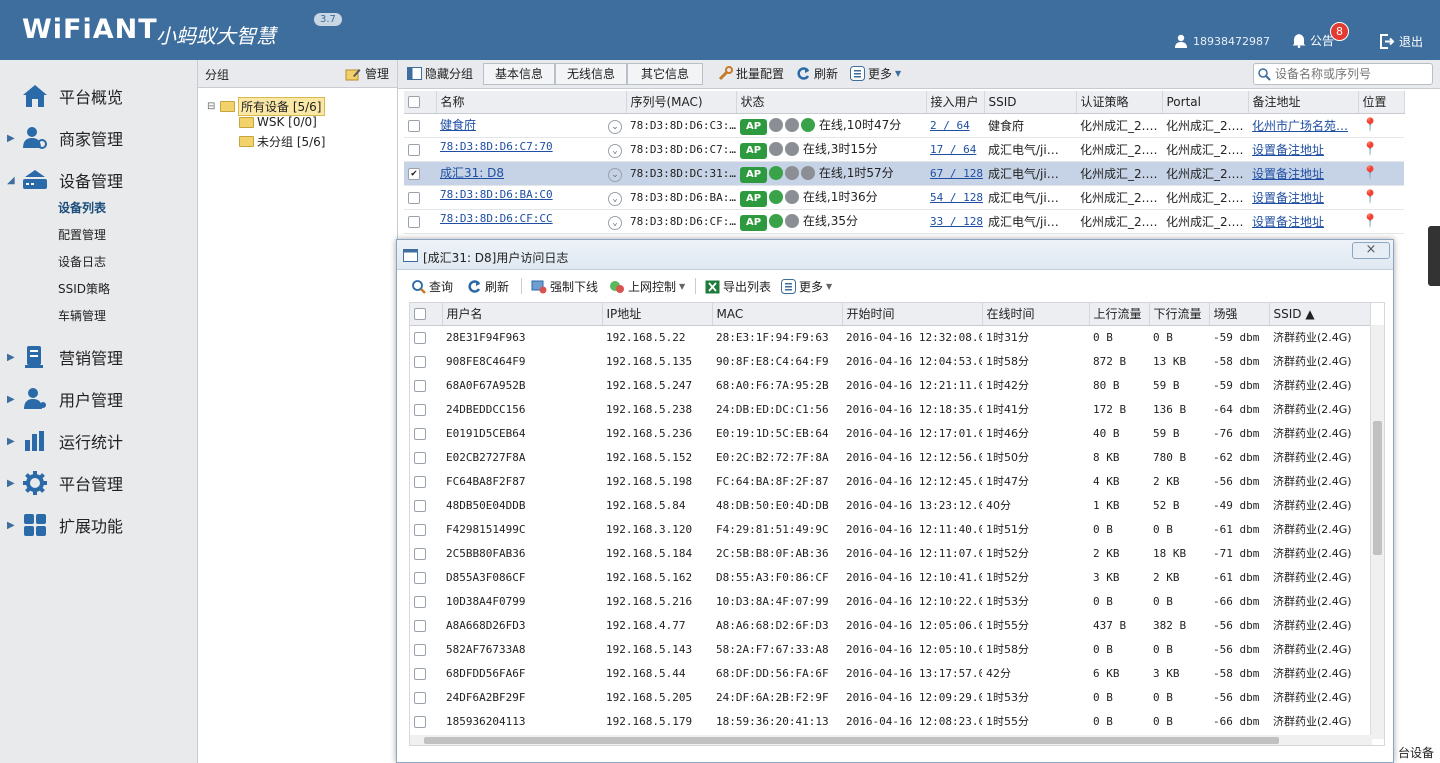 The image size is (1440, 763). What do you see at coordinates (955, 102) in the screenshot?
I see `col-users: 接入用户` at bounding box center [955, 102].